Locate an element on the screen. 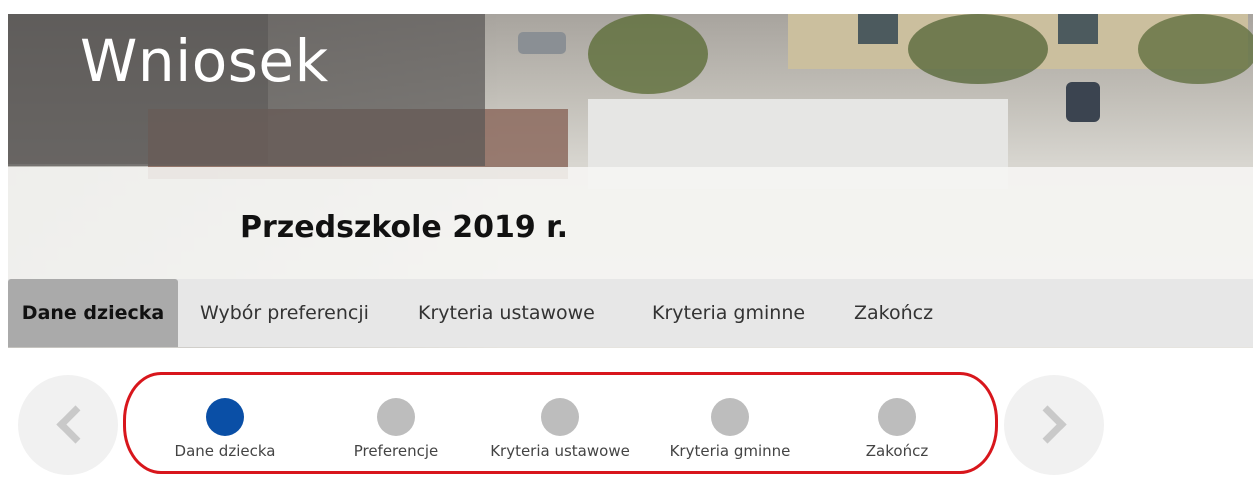 The width and height of the screenshot is (1253, 477). step-kryteria-gminne: Kryteria gminne is located at coordinates (730, 429).